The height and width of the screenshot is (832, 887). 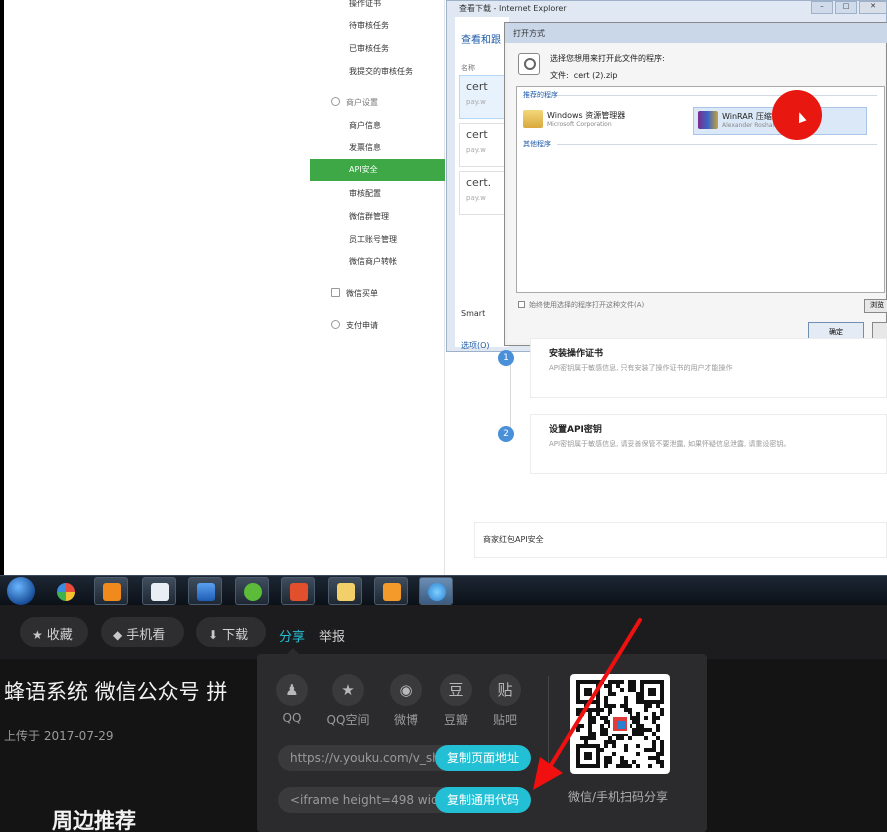 What do you see at coordinates (846, 7) in the screenshot?
I see `maximize-icon: □` at bounding box center [846, 7].